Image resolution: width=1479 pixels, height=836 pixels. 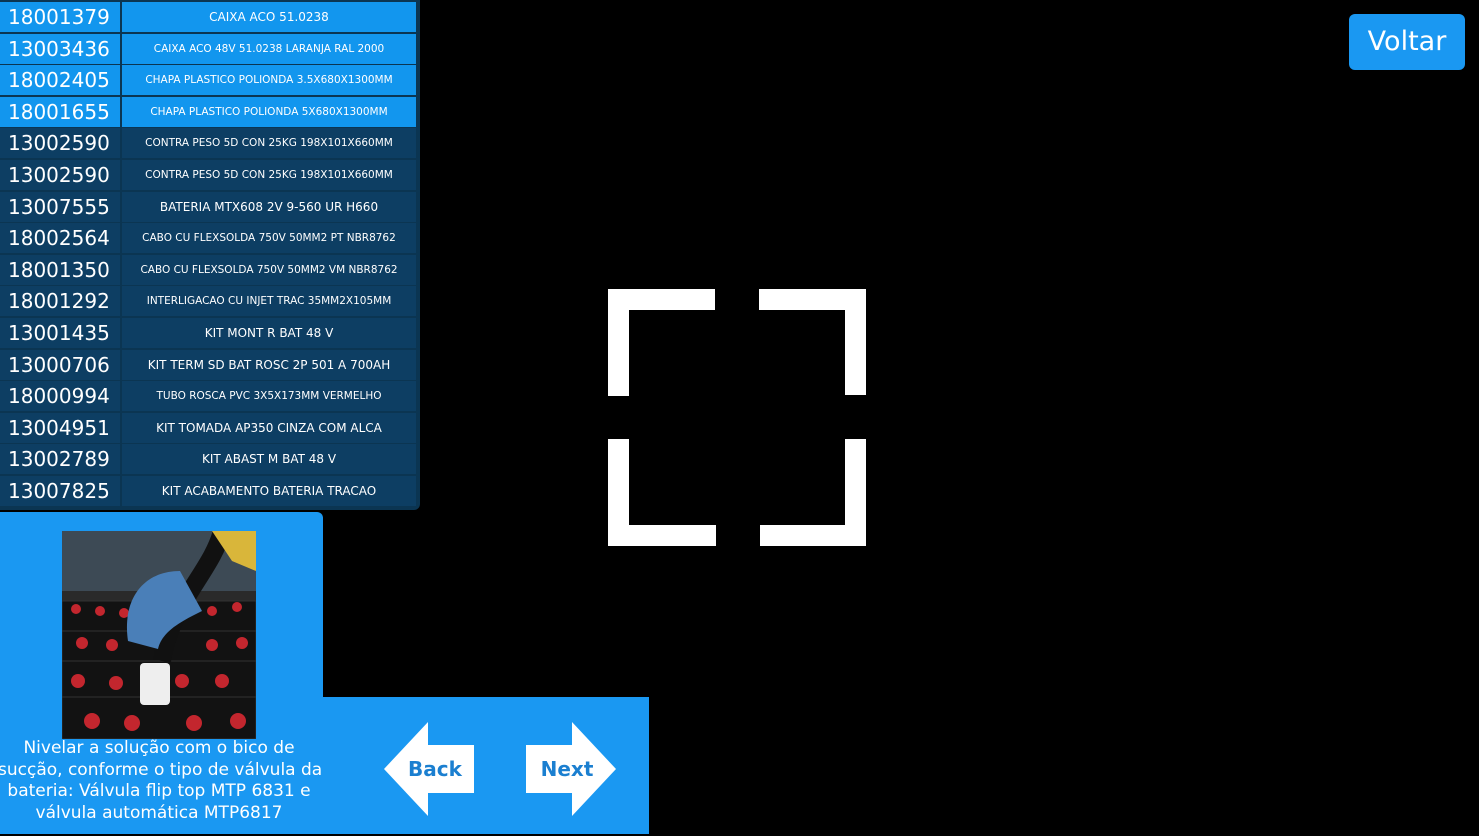 What do you see at coordinates (161, 769) in the screenshot?
I see `instruction-line: sucção, conforme o tipo de válvula da` at bounding box center [161, 769].